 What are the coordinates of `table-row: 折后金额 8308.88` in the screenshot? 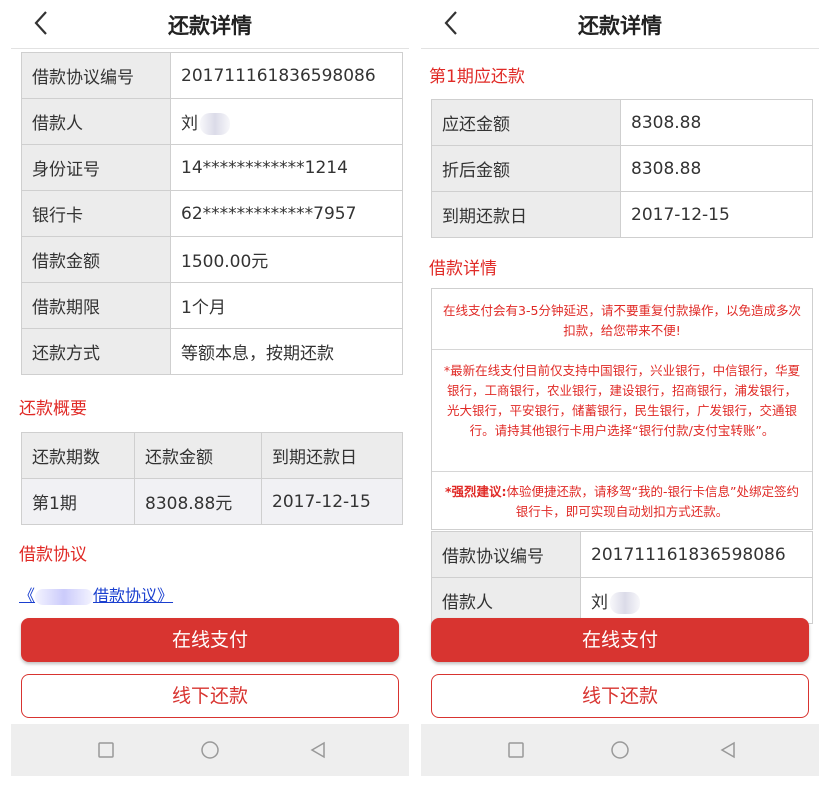 It's located at (622, 168).